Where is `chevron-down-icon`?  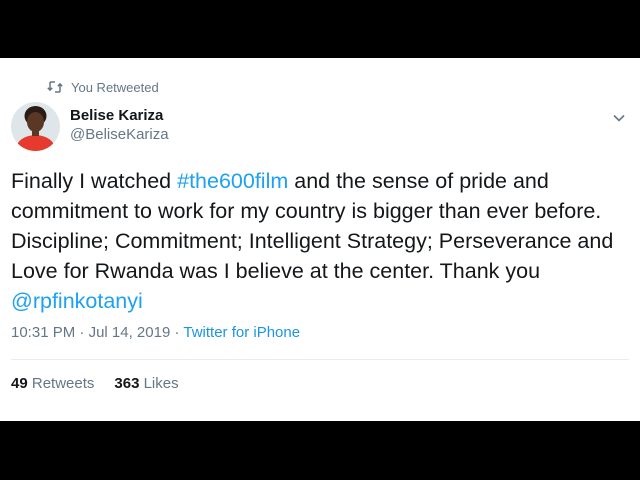
chevron-down-icon is located at coordinates (619, 119).